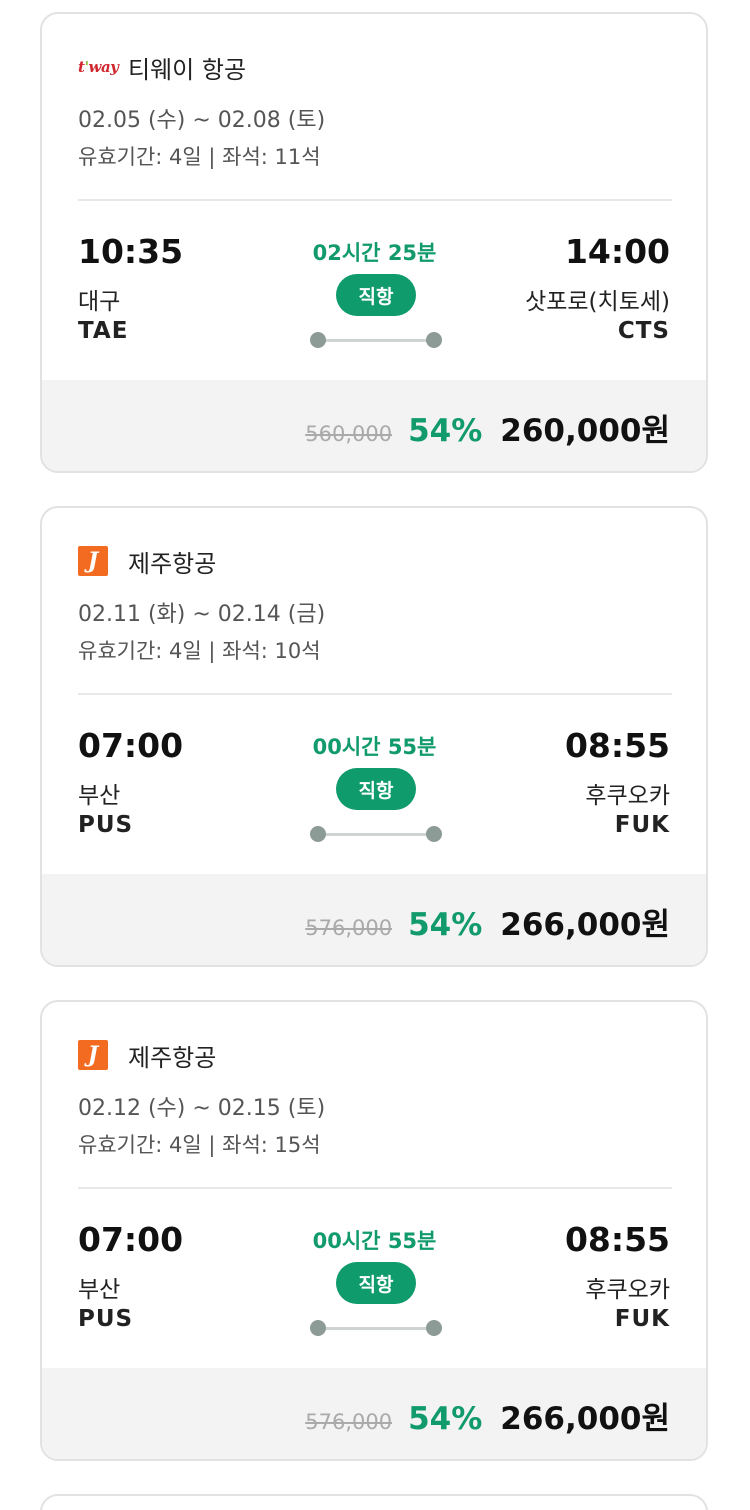 The width and height of the screenshot is (750, 1510). Describe the element at coordinates (99, 302) in the screenshot. I see `departure-city: 대구` at that location.